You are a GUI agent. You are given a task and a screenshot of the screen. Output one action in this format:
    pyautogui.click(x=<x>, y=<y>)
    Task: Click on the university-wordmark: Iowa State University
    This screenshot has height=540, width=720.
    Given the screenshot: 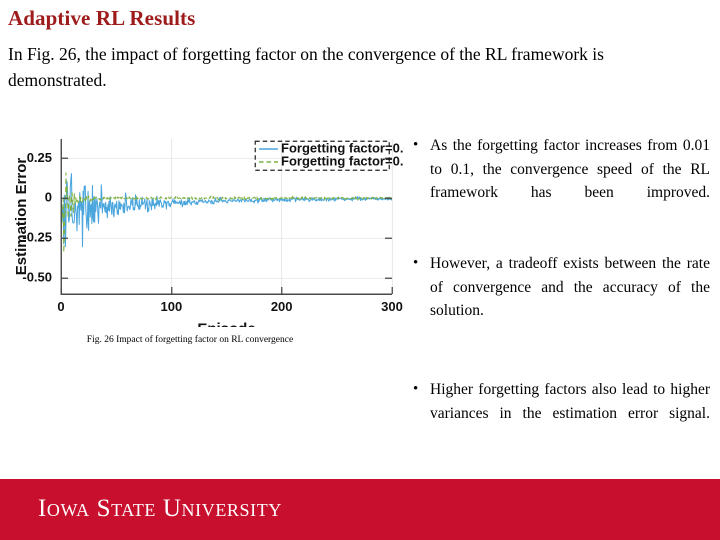 What is the action you would take?
    pyautogui.click(x=160, y=508)
    